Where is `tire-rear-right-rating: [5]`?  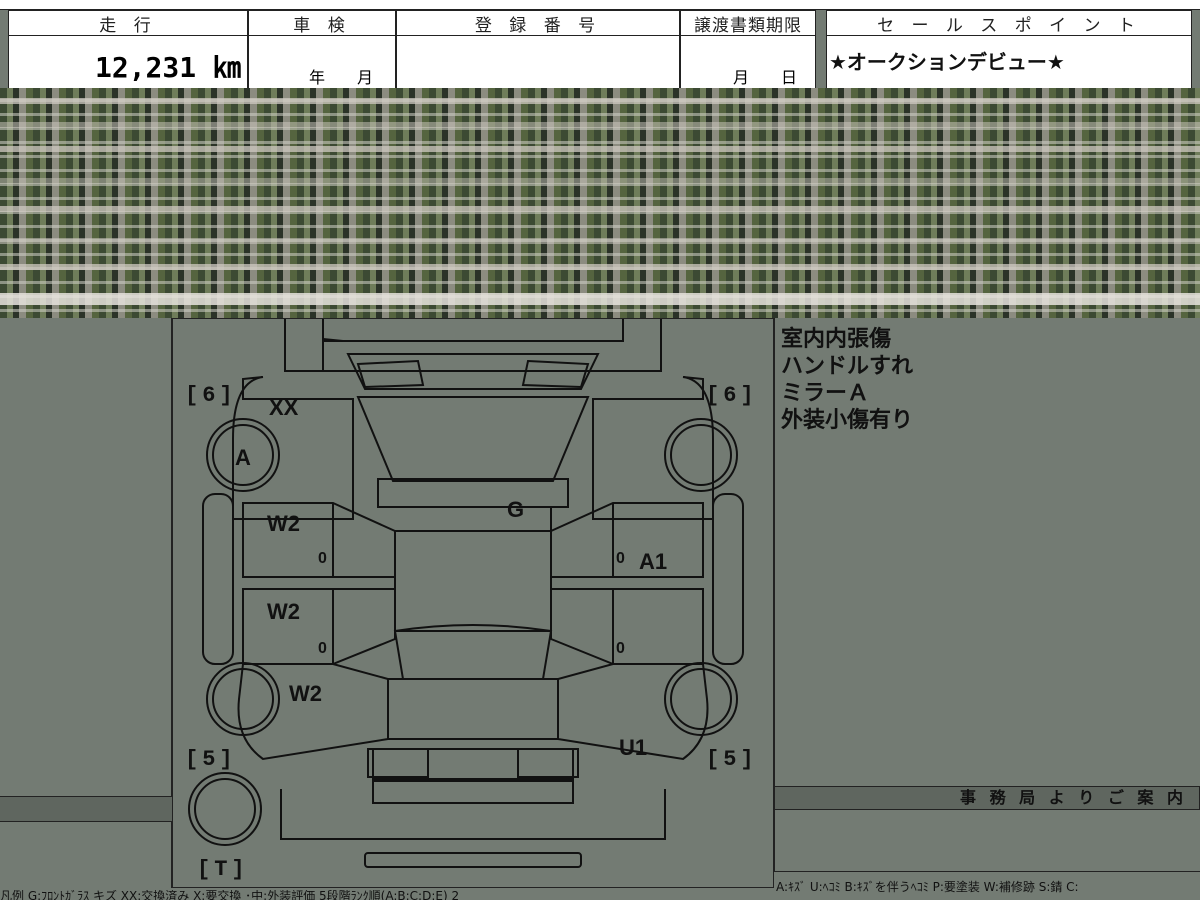
tire-rear-right-rating: [5] is located at coordinates (732, 759).